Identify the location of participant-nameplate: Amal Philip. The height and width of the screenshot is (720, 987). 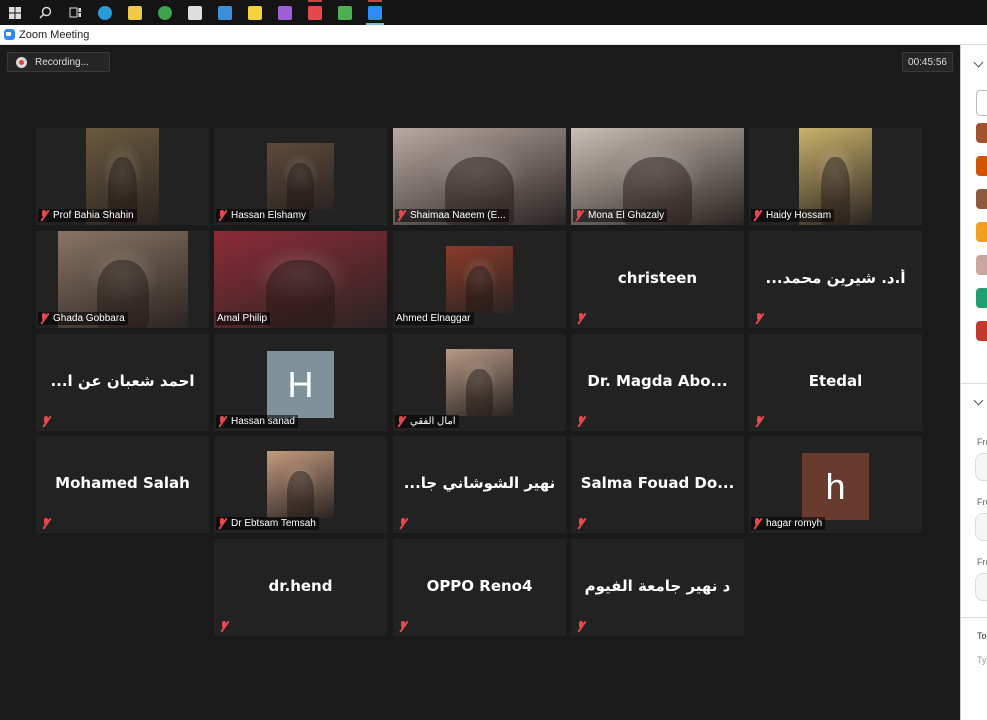
(243, 318).